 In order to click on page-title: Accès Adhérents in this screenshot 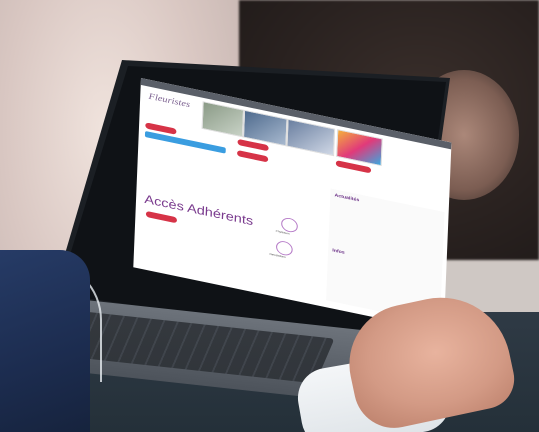, I will do `click(199, 209)`.